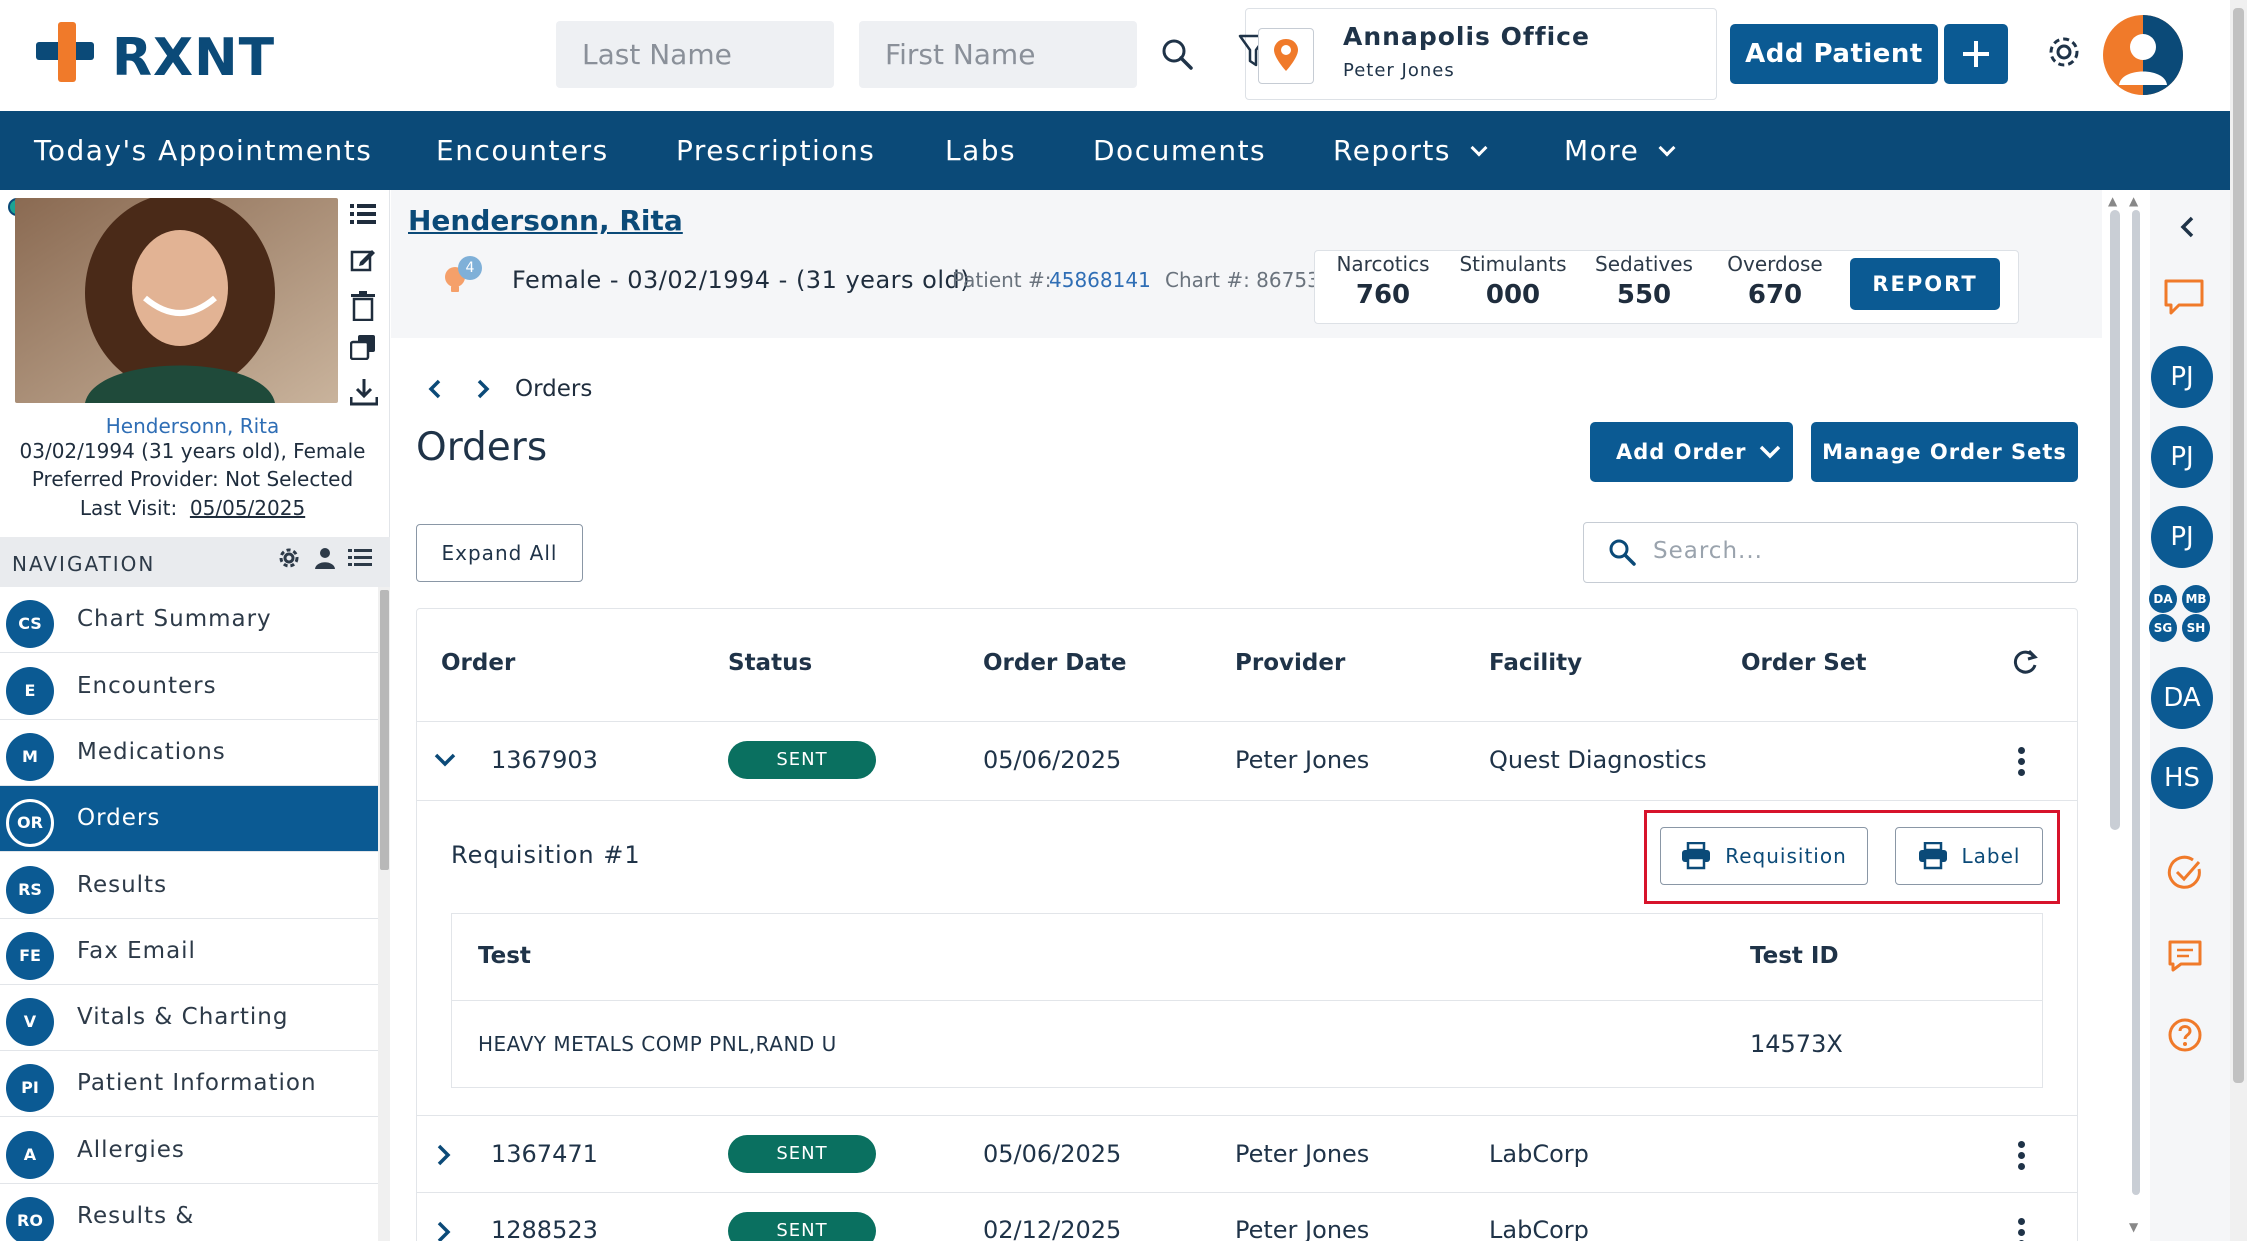  Describe the element at coordinates (1290, 663) in the screenshot. I see `column-header-provider: Provider` at that location.